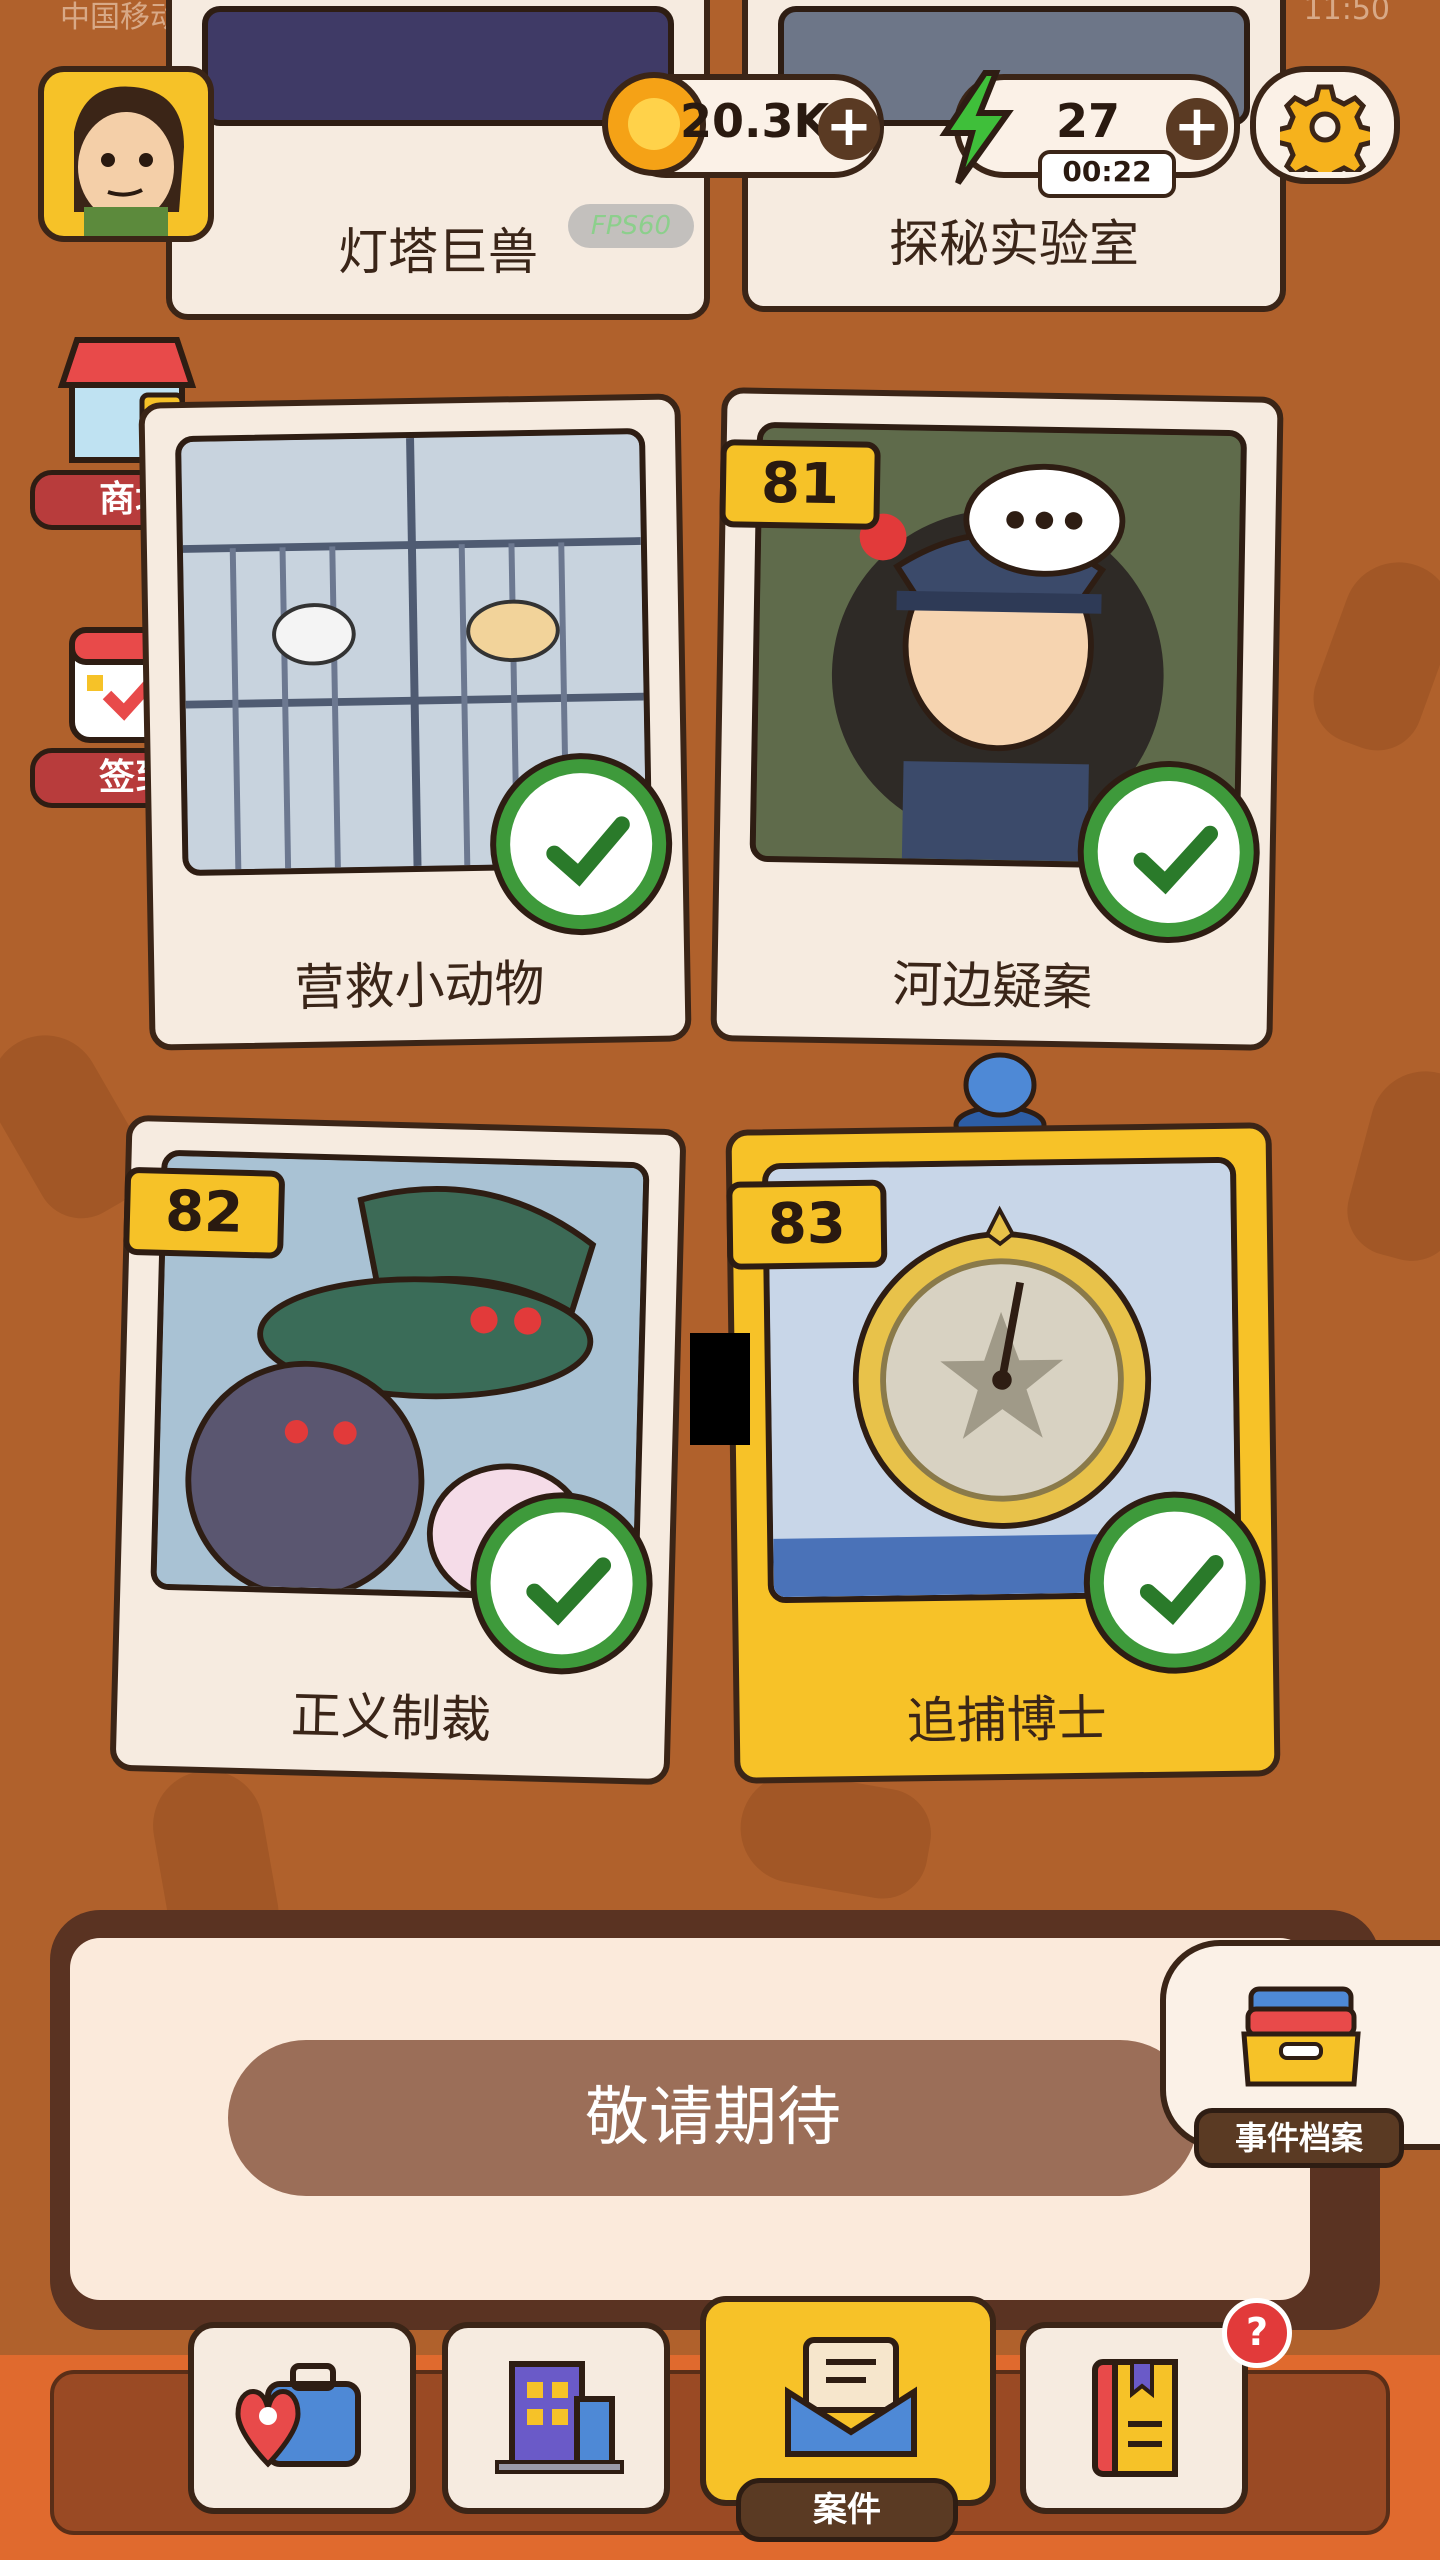 The height and width of the screenshot is (2560, 1440). I want to click on energy-counter: 27 + 00:22, so click(1089, 134).